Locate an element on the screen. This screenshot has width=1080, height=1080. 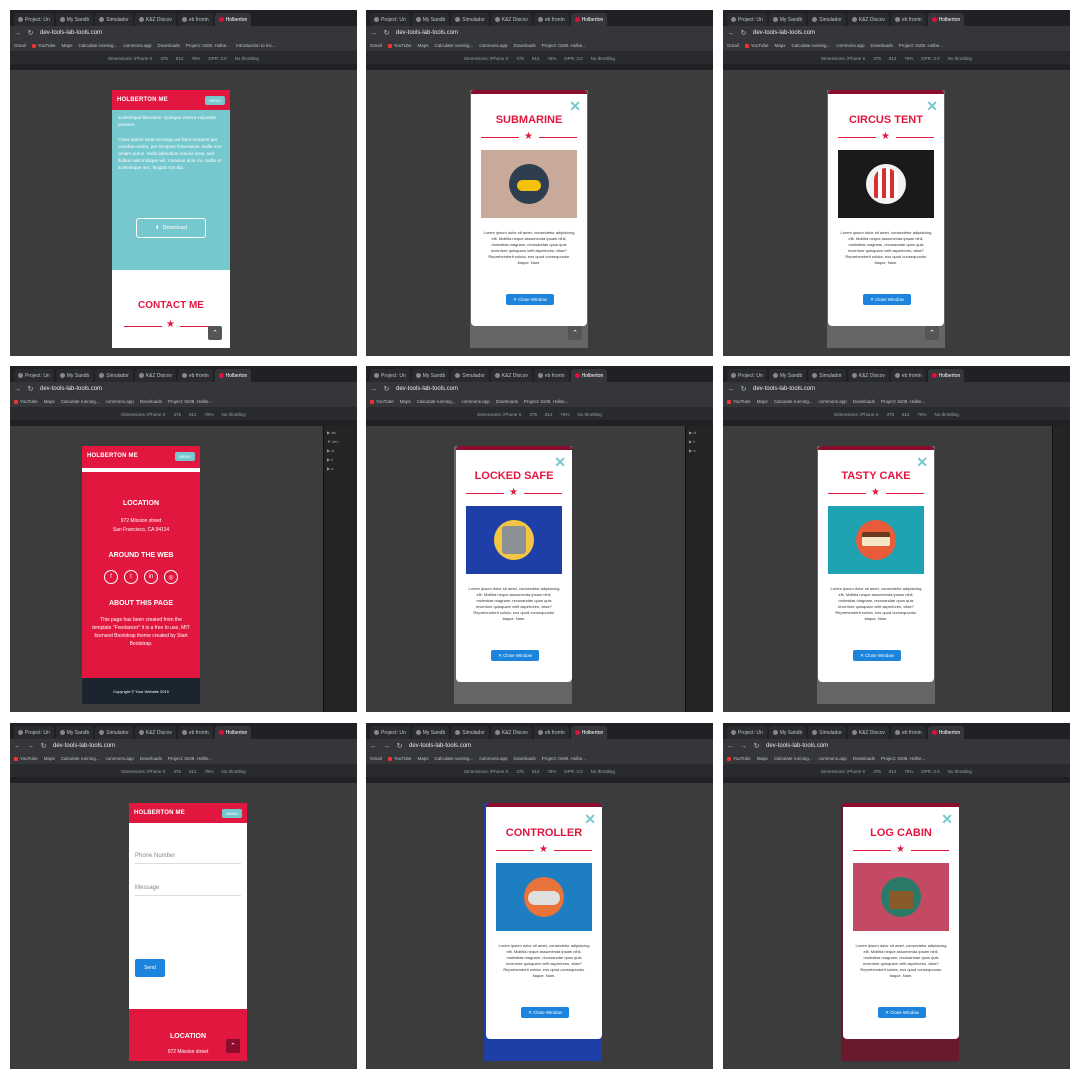
scroll-top-button: ⌃ is located at coordinates (233, 1046).